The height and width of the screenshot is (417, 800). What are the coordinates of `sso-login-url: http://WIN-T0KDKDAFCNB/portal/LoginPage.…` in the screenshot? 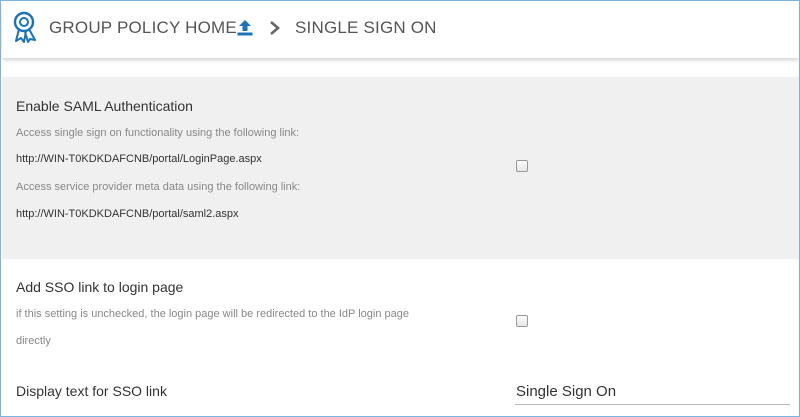 It's located at (139, 159).